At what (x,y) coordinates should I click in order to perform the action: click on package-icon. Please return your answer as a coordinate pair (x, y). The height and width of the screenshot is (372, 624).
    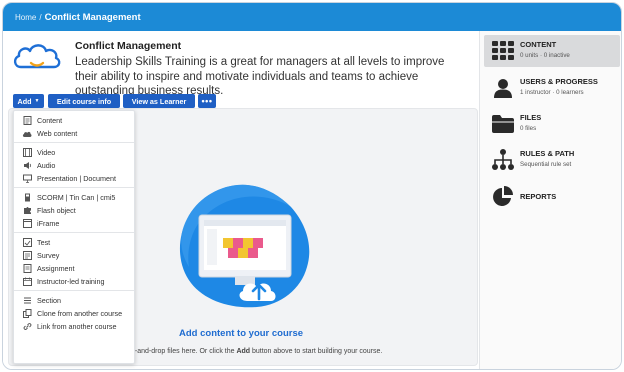
    Looking at the image, I should click on (27, 198).